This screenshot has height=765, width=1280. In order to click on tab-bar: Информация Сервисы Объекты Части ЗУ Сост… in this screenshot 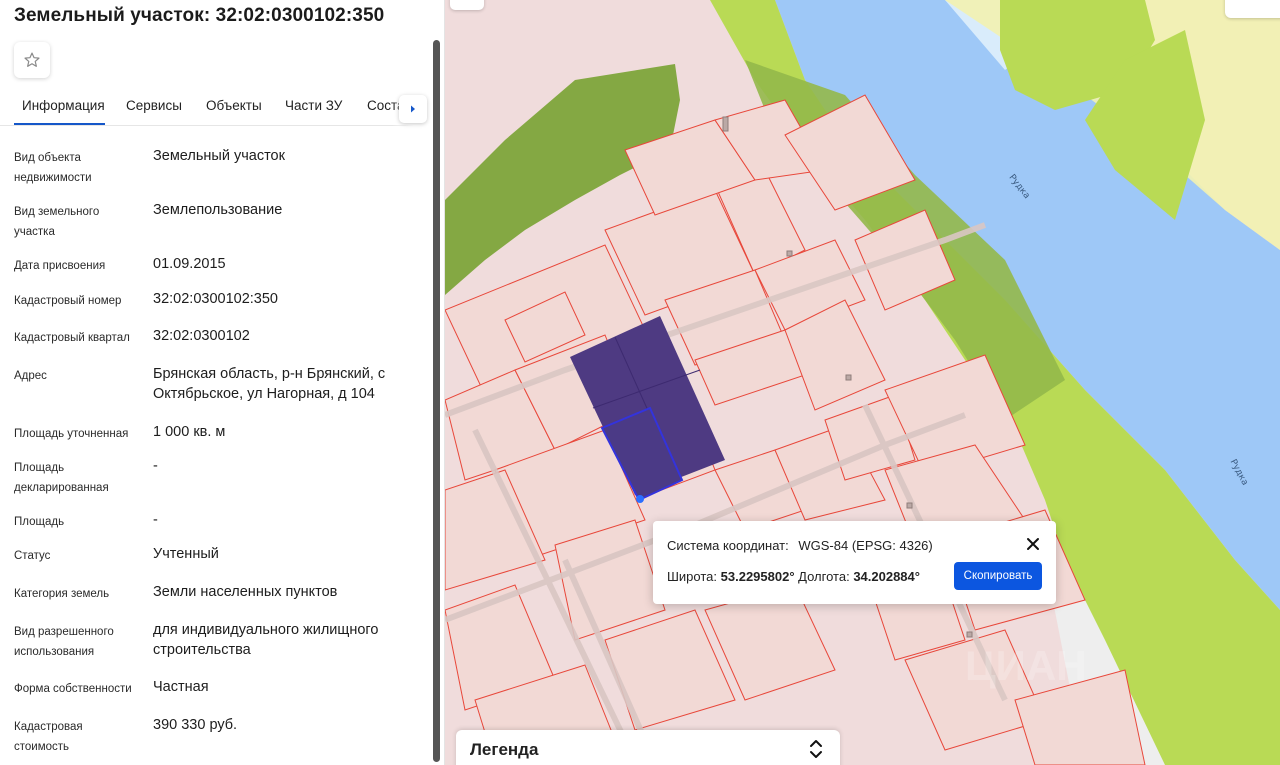, I will do `click(216, 109)`.